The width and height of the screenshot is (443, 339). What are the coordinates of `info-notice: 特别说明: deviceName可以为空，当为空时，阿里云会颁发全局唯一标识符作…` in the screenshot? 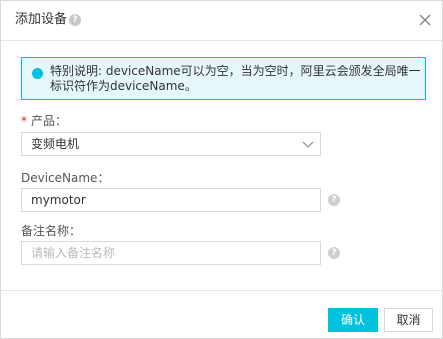 It's located at (223, 78).